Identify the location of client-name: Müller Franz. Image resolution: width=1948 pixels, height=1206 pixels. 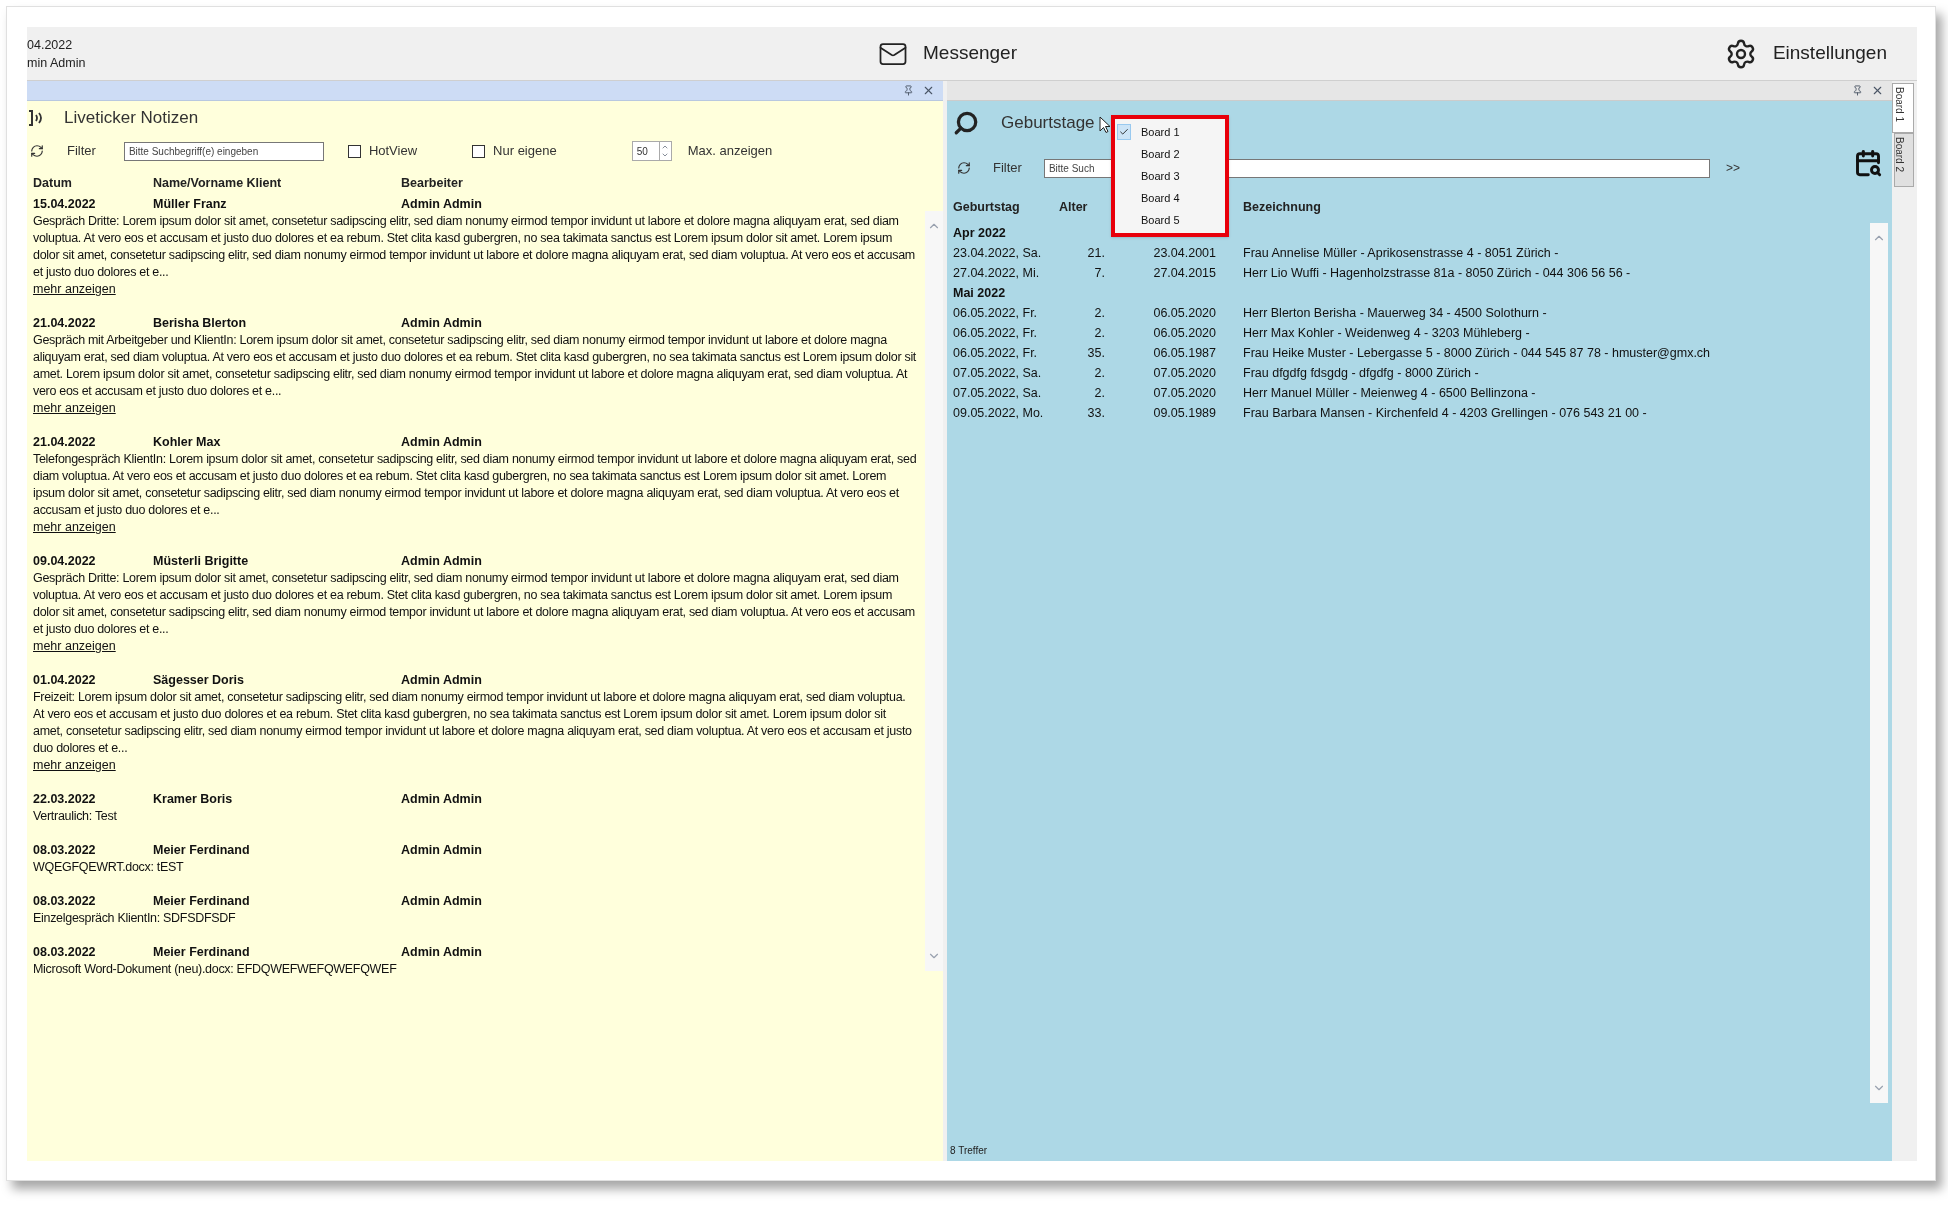
(190, 204).